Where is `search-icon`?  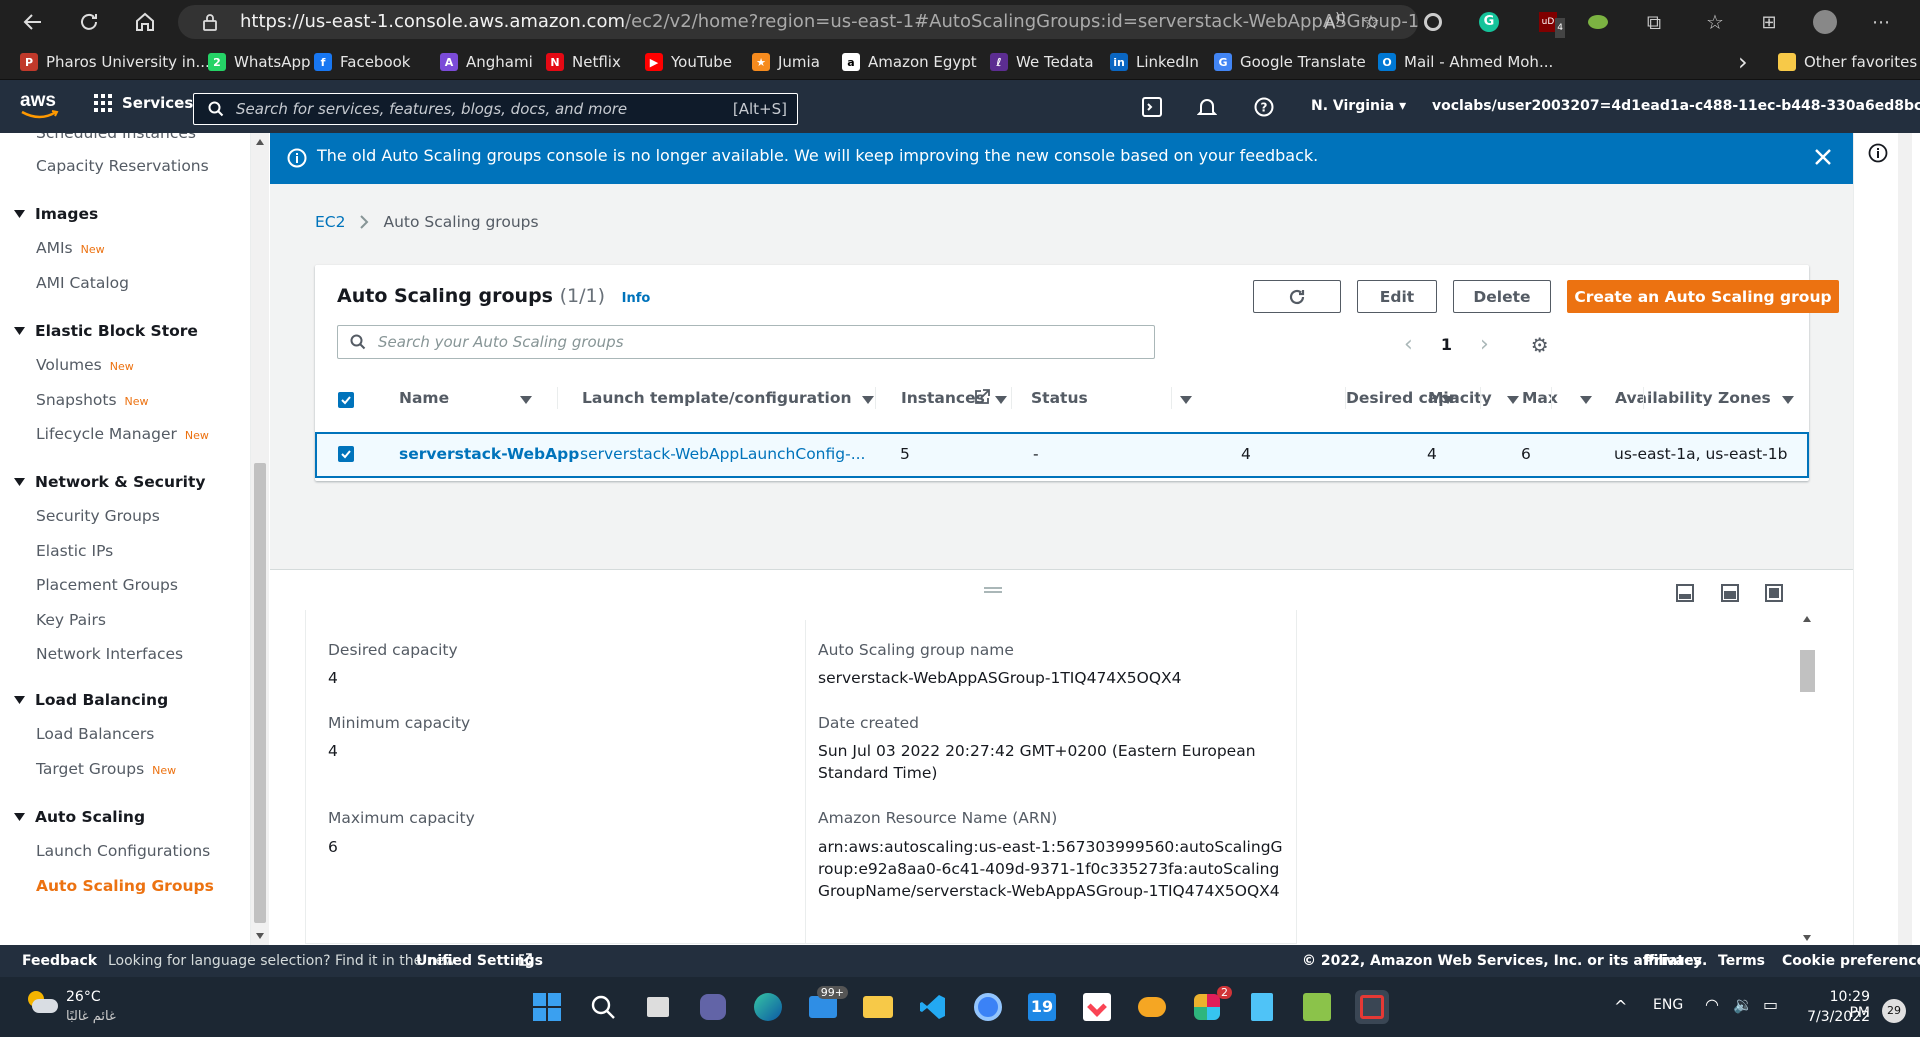
search-icon is located at coordinates (603, 1007).